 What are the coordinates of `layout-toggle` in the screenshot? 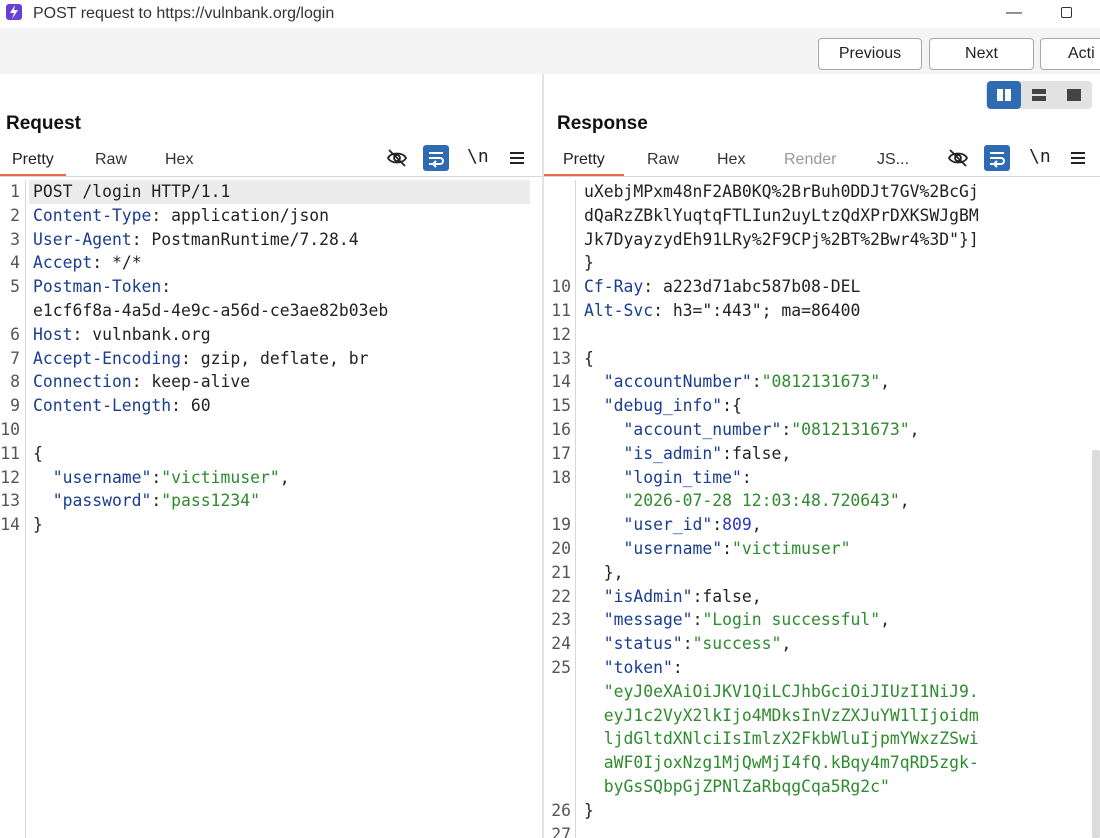 It's located at (1039, 95).